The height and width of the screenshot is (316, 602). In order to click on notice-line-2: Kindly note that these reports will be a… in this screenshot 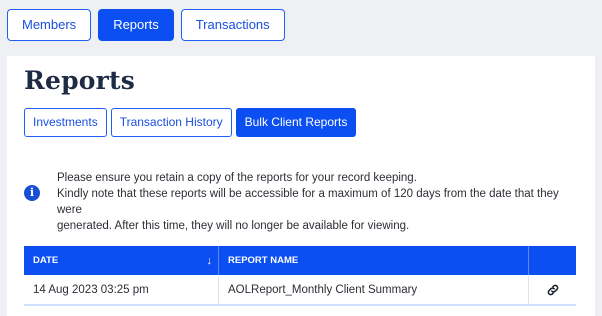, I will do `click(308, 202)`.